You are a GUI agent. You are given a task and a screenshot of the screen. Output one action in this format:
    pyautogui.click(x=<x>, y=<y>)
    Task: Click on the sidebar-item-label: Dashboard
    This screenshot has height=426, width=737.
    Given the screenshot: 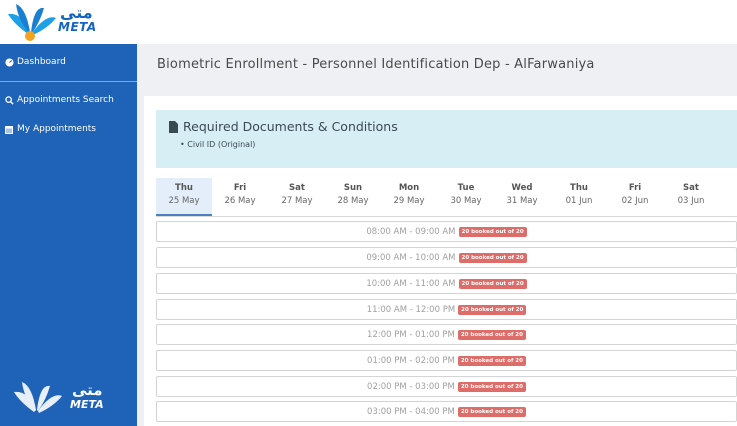 What is the action you would take?
    pyautogui.click(x=41, y=62)
    